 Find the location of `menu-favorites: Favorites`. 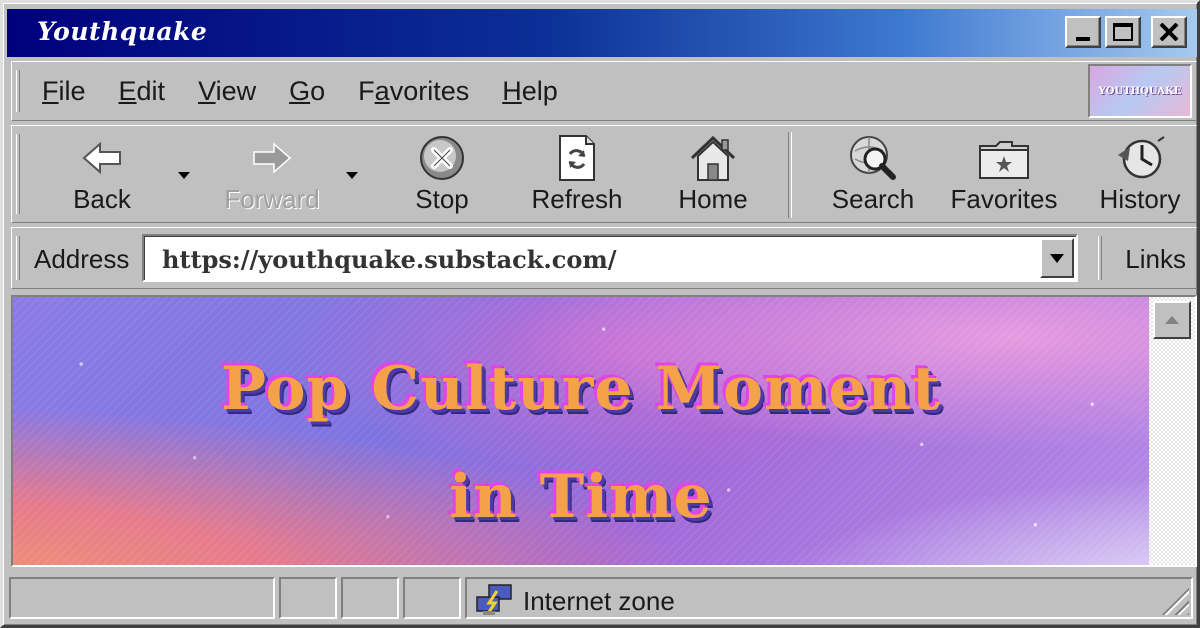

menu-favorites: Favorites is located at coordinates (413, 91).